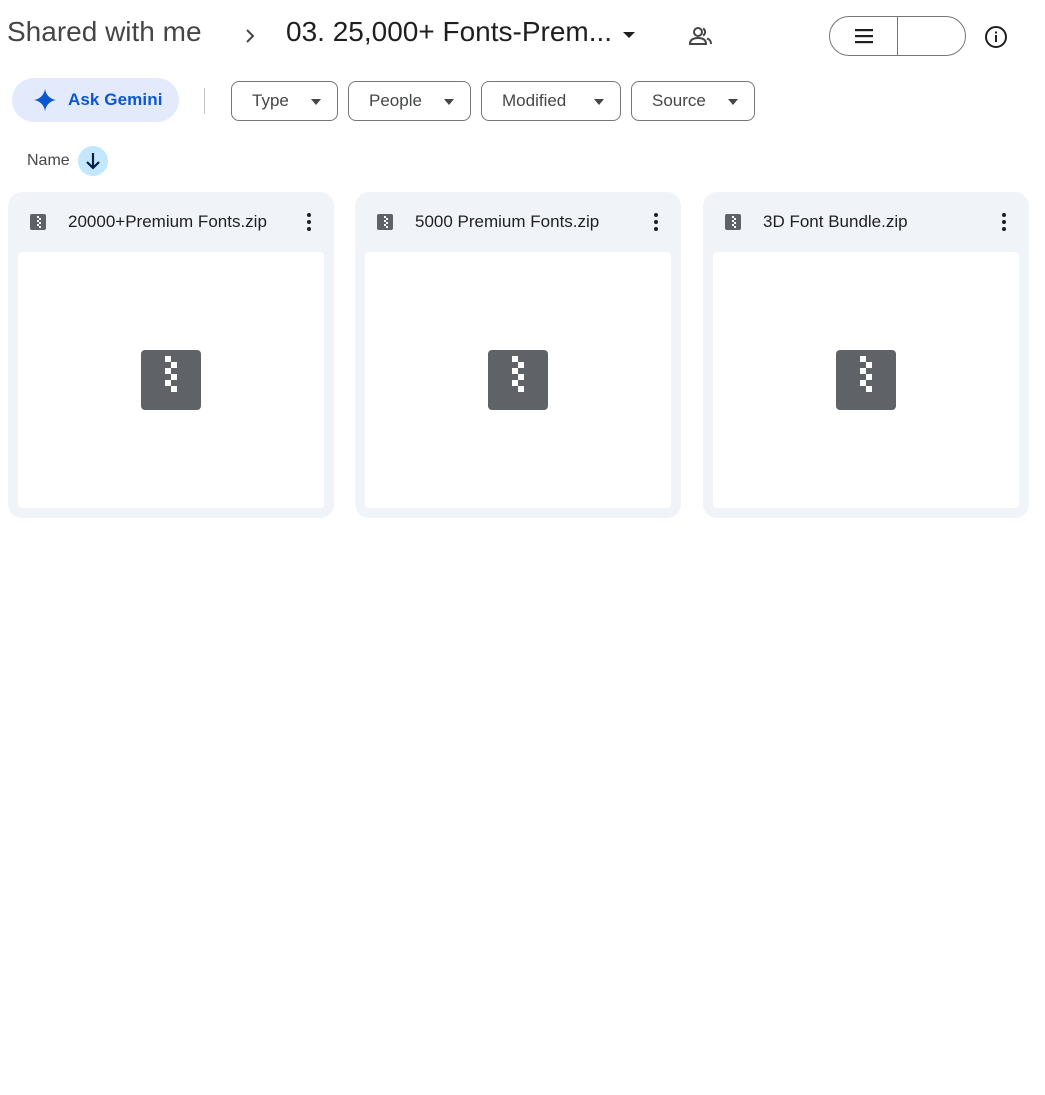 Image resolution: width=1045 pixels, height=1095 pixels. What do you see at coordinates (48, 161) in the screenshot?
I see `sort-name-label: Name` at bounding box center [48, 161].